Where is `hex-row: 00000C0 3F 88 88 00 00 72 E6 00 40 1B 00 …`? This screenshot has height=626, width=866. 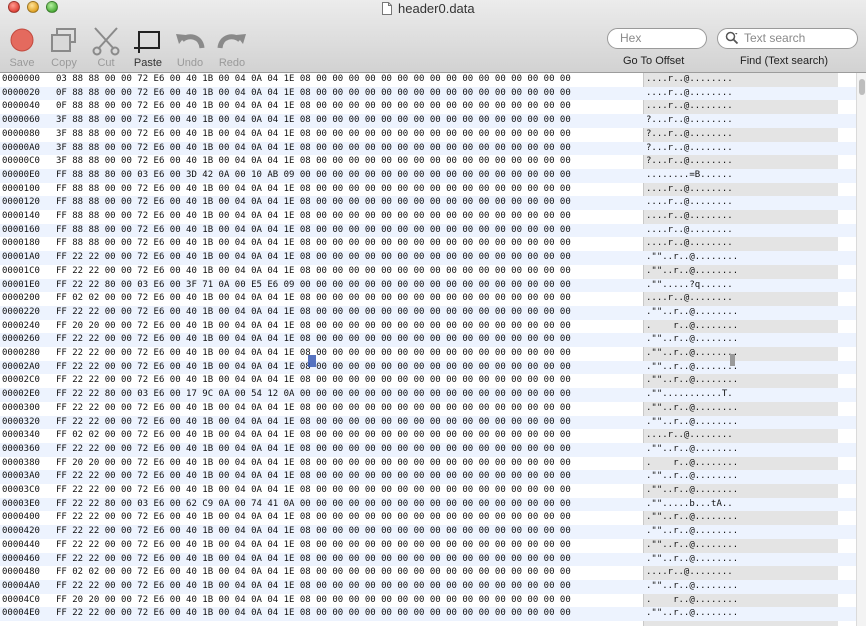 hex-row: 00000C0 3F 88 88 00 00 72 E6 00 40 1B 00 … is located at coordinates (428, 162).